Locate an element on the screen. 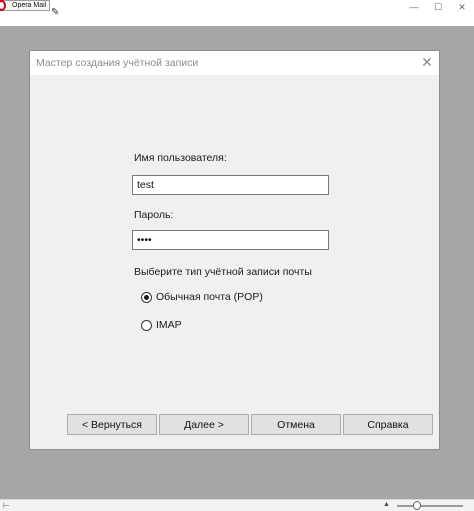 Image resolution: width=474 pixels, height=511 pixels. radio-imap-option: IMAP is located at coordinates (161, 325).